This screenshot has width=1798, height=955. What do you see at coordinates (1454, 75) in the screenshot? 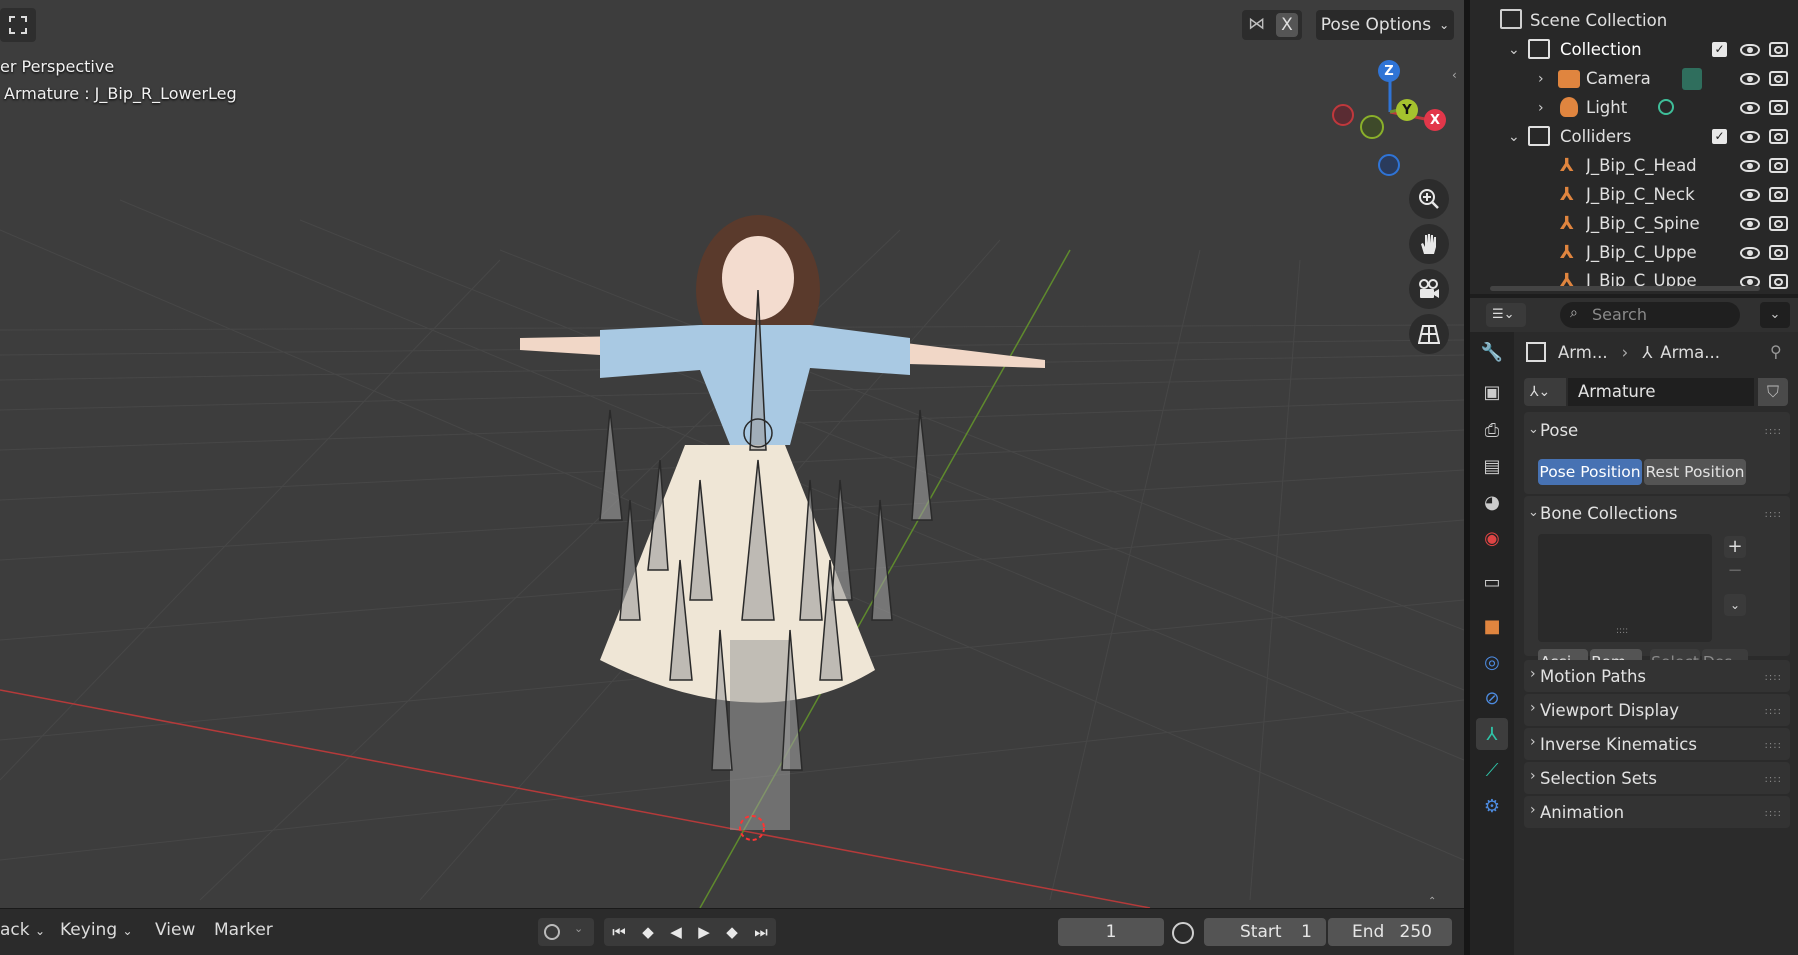
I see `sidebar-toggle-icon: ‹` at bounding box center [1454, 75].